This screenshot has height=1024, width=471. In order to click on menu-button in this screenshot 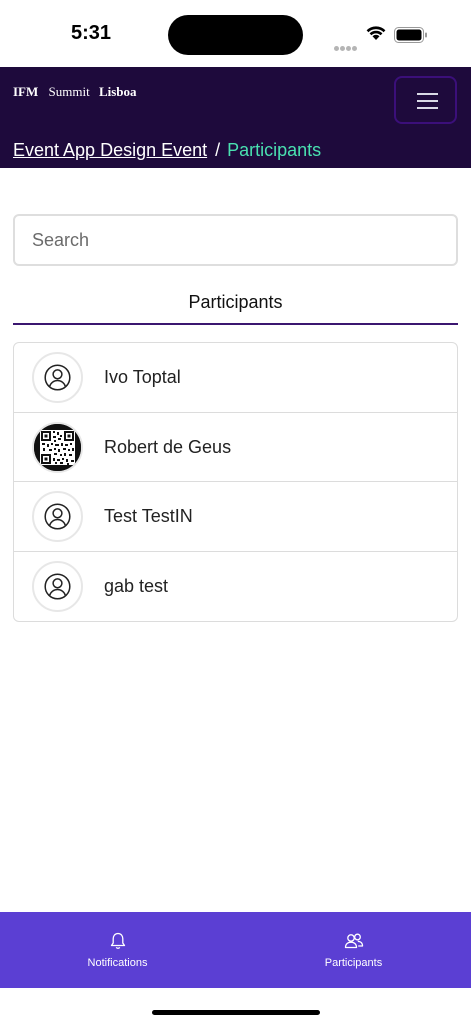, I will do `click(425, 100)`.